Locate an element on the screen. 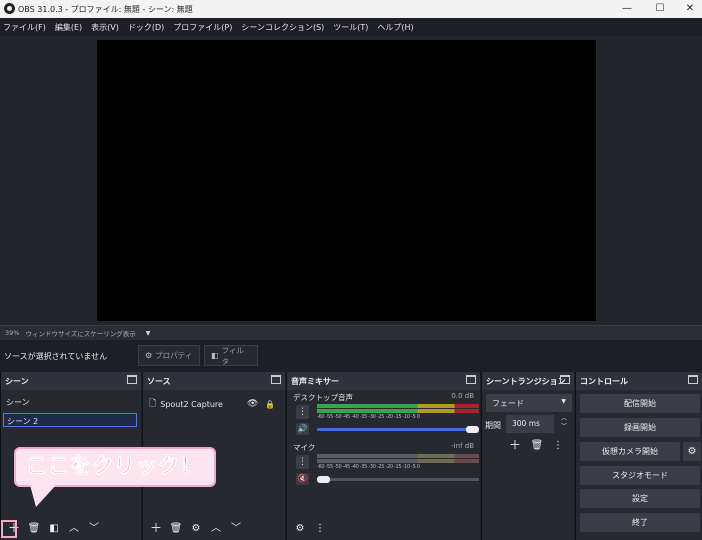 The width and height of the screenshot is (702, 540). filters-button: ◧ フィルタ is located at coordinates (231, 355).